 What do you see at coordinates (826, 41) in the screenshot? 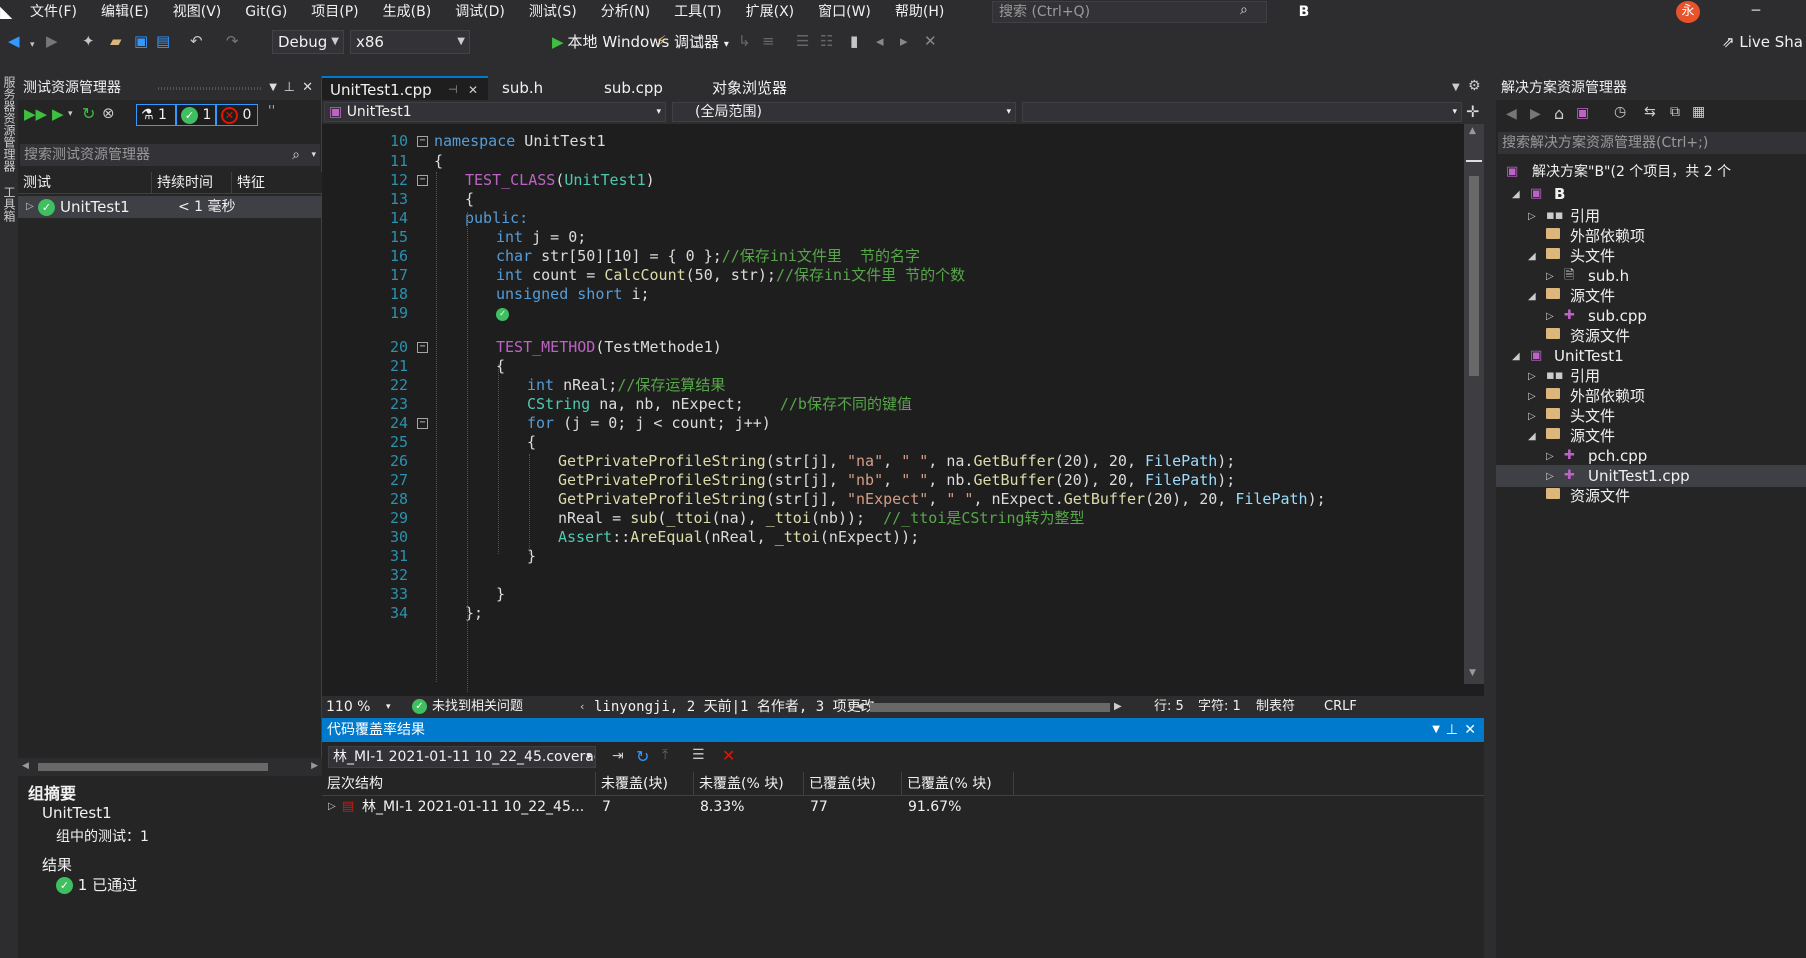
I see `uncomment-icon: ☷` at bounding box center [826, 41].